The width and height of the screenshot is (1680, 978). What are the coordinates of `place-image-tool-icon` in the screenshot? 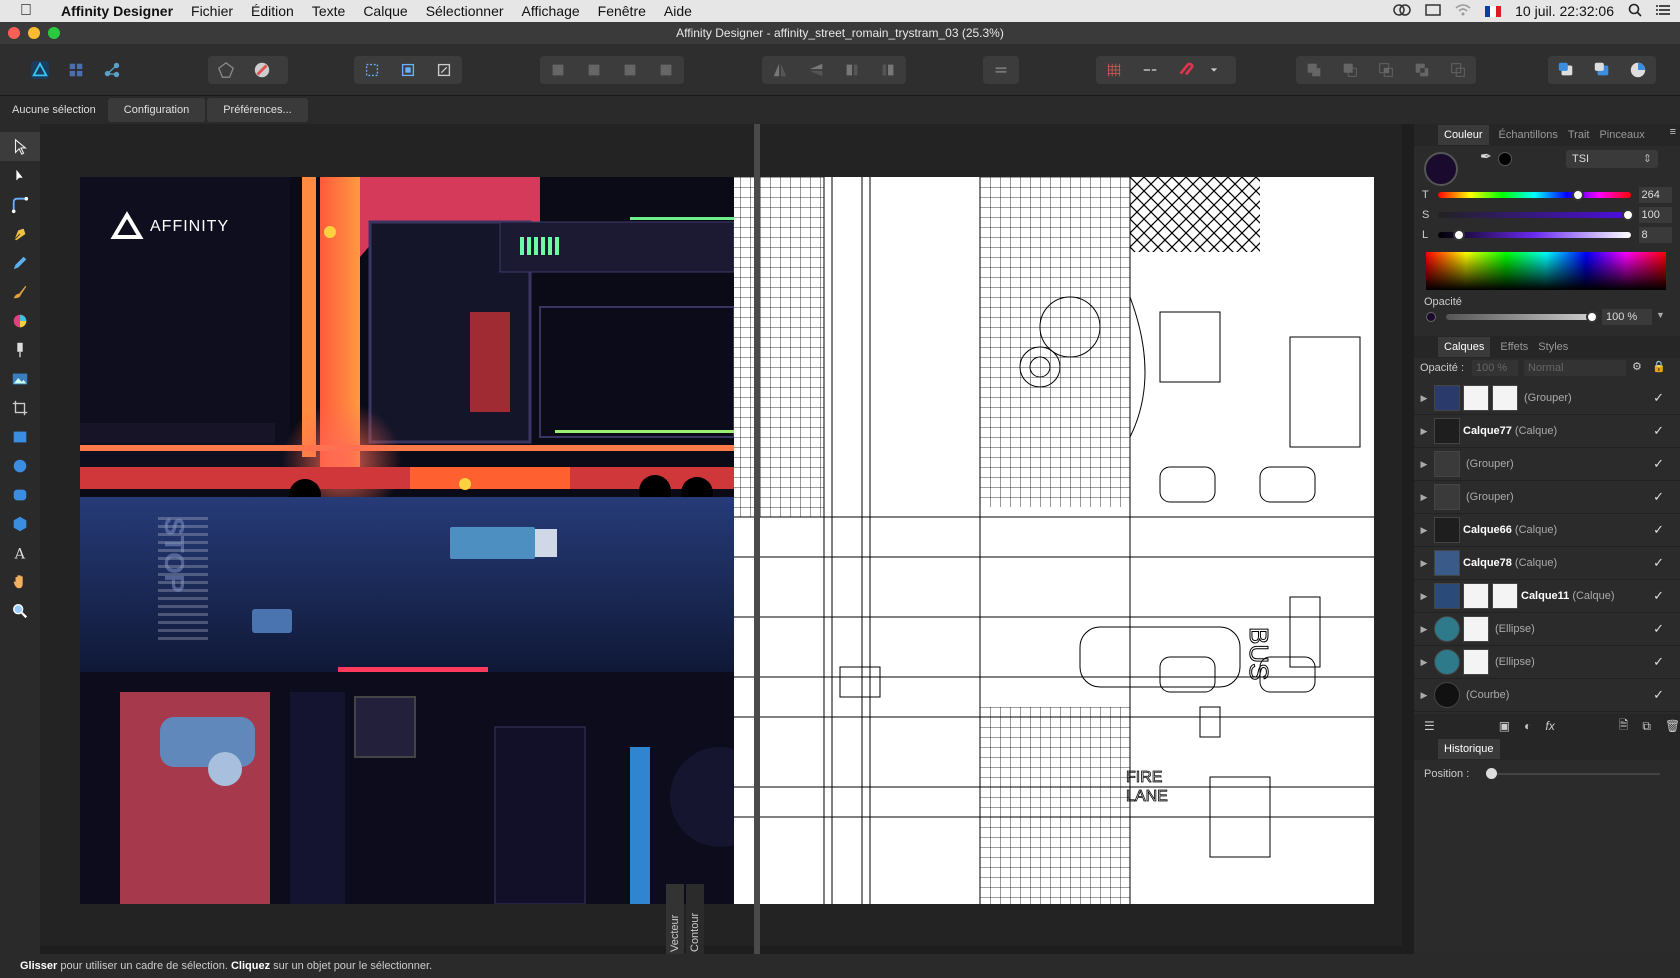 It's located at (20, 378).